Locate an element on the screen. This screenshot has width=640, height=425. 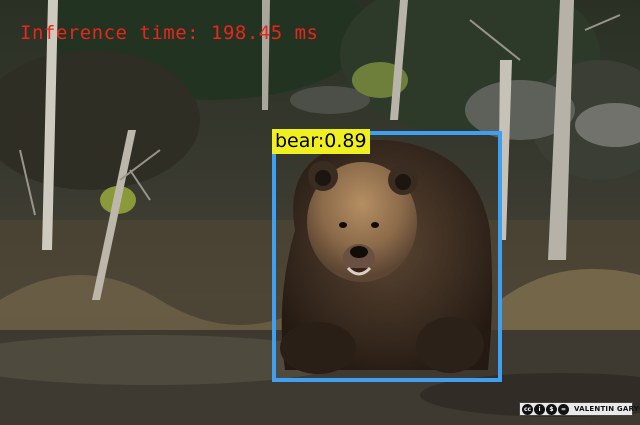
creative-commons-icon: cc is located at coordinates (527, 409).